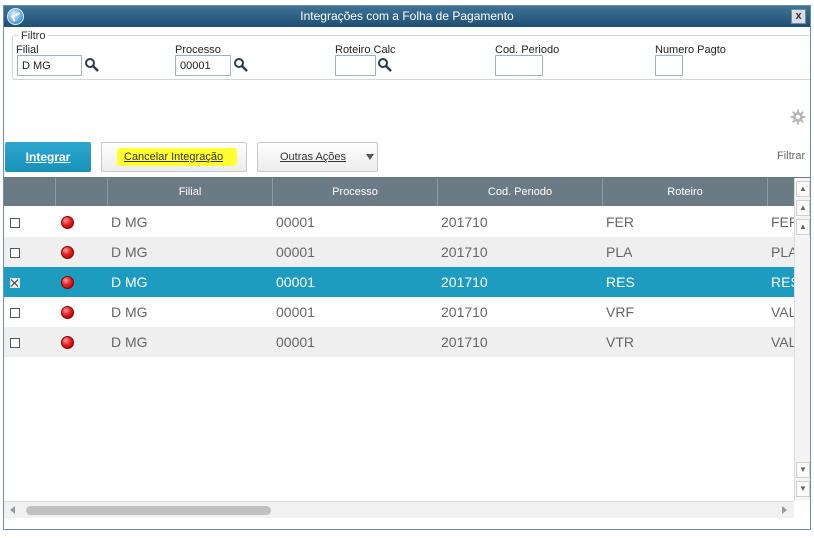 The width and height of the screenshot is (814, 538). Describe the element at coordinates (782, 252) in the screenshot. I see `cell-extra: PLA` at that location.